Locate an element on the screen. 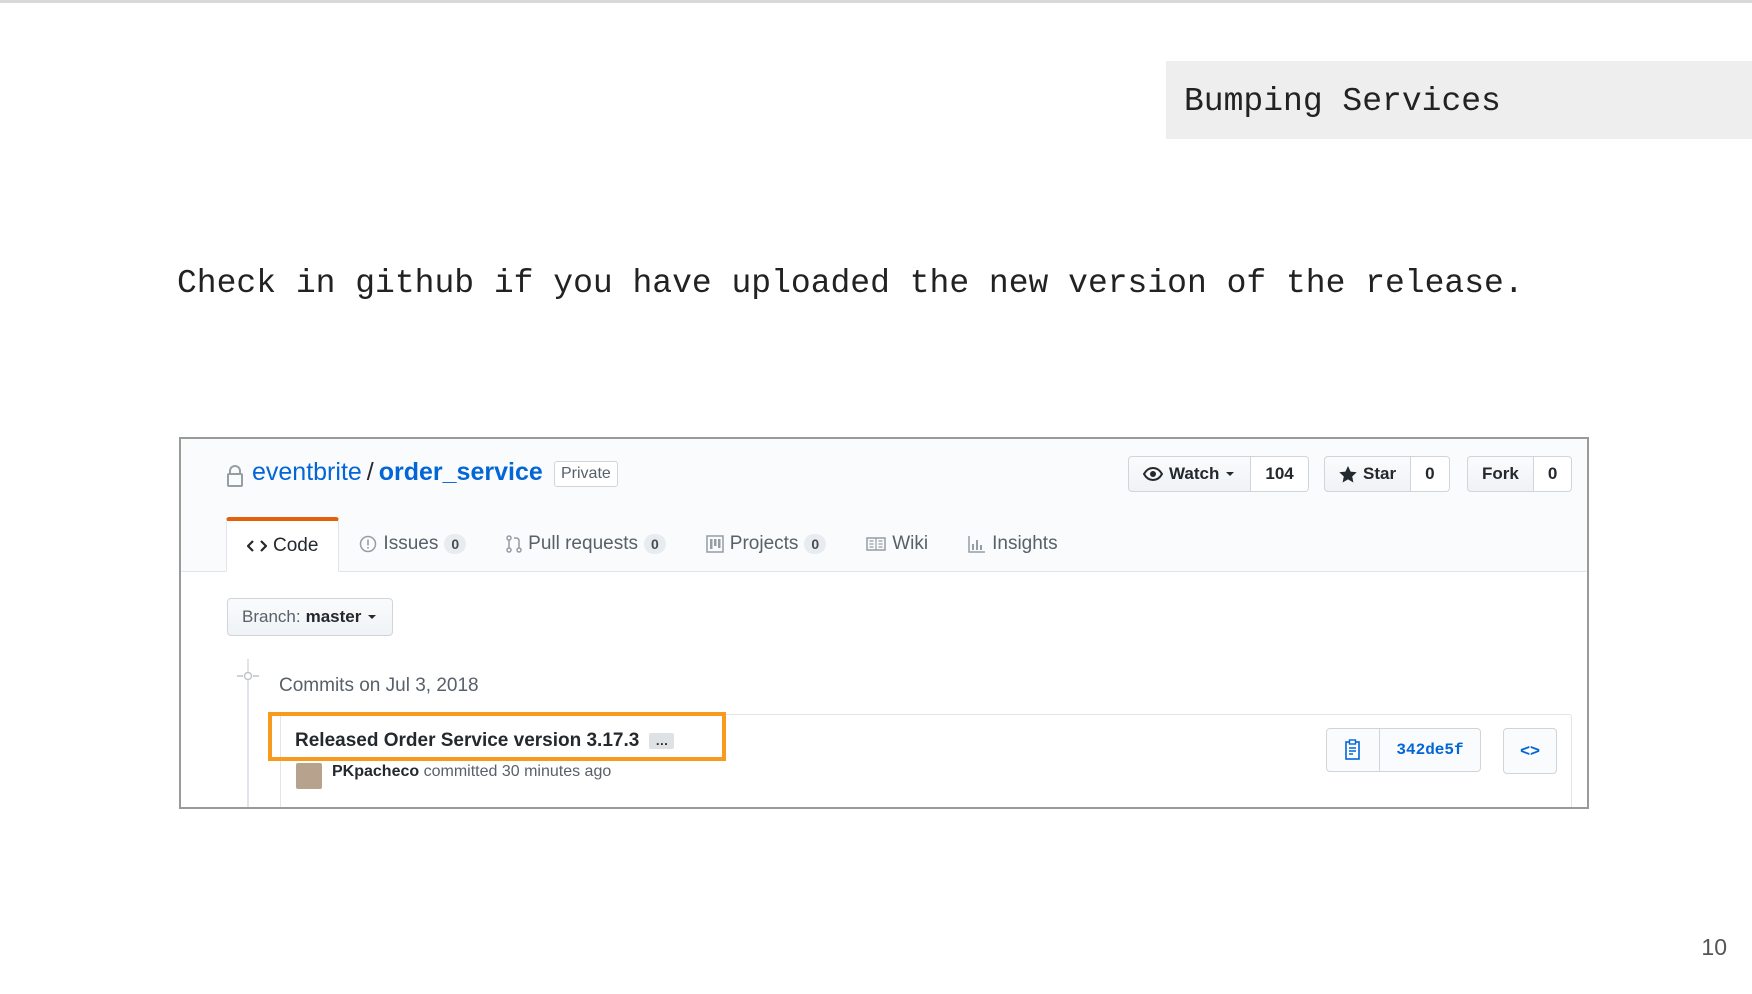 Image resolution: width=1752 pixels, height=994 pixels. fork-button-group: Fork 0 is located at coordinates (1520, 474).